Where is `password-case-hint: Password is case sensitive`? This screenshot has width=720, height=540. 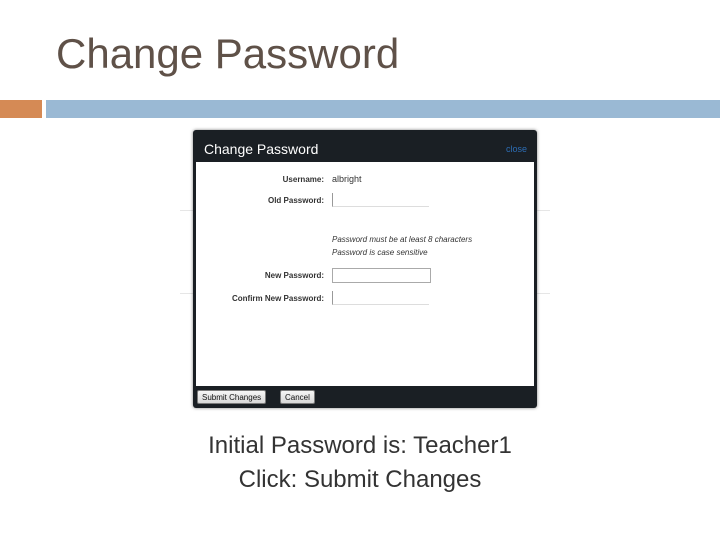
password-case-hint: Password is case sensitive is located at coordinates (380, 252).